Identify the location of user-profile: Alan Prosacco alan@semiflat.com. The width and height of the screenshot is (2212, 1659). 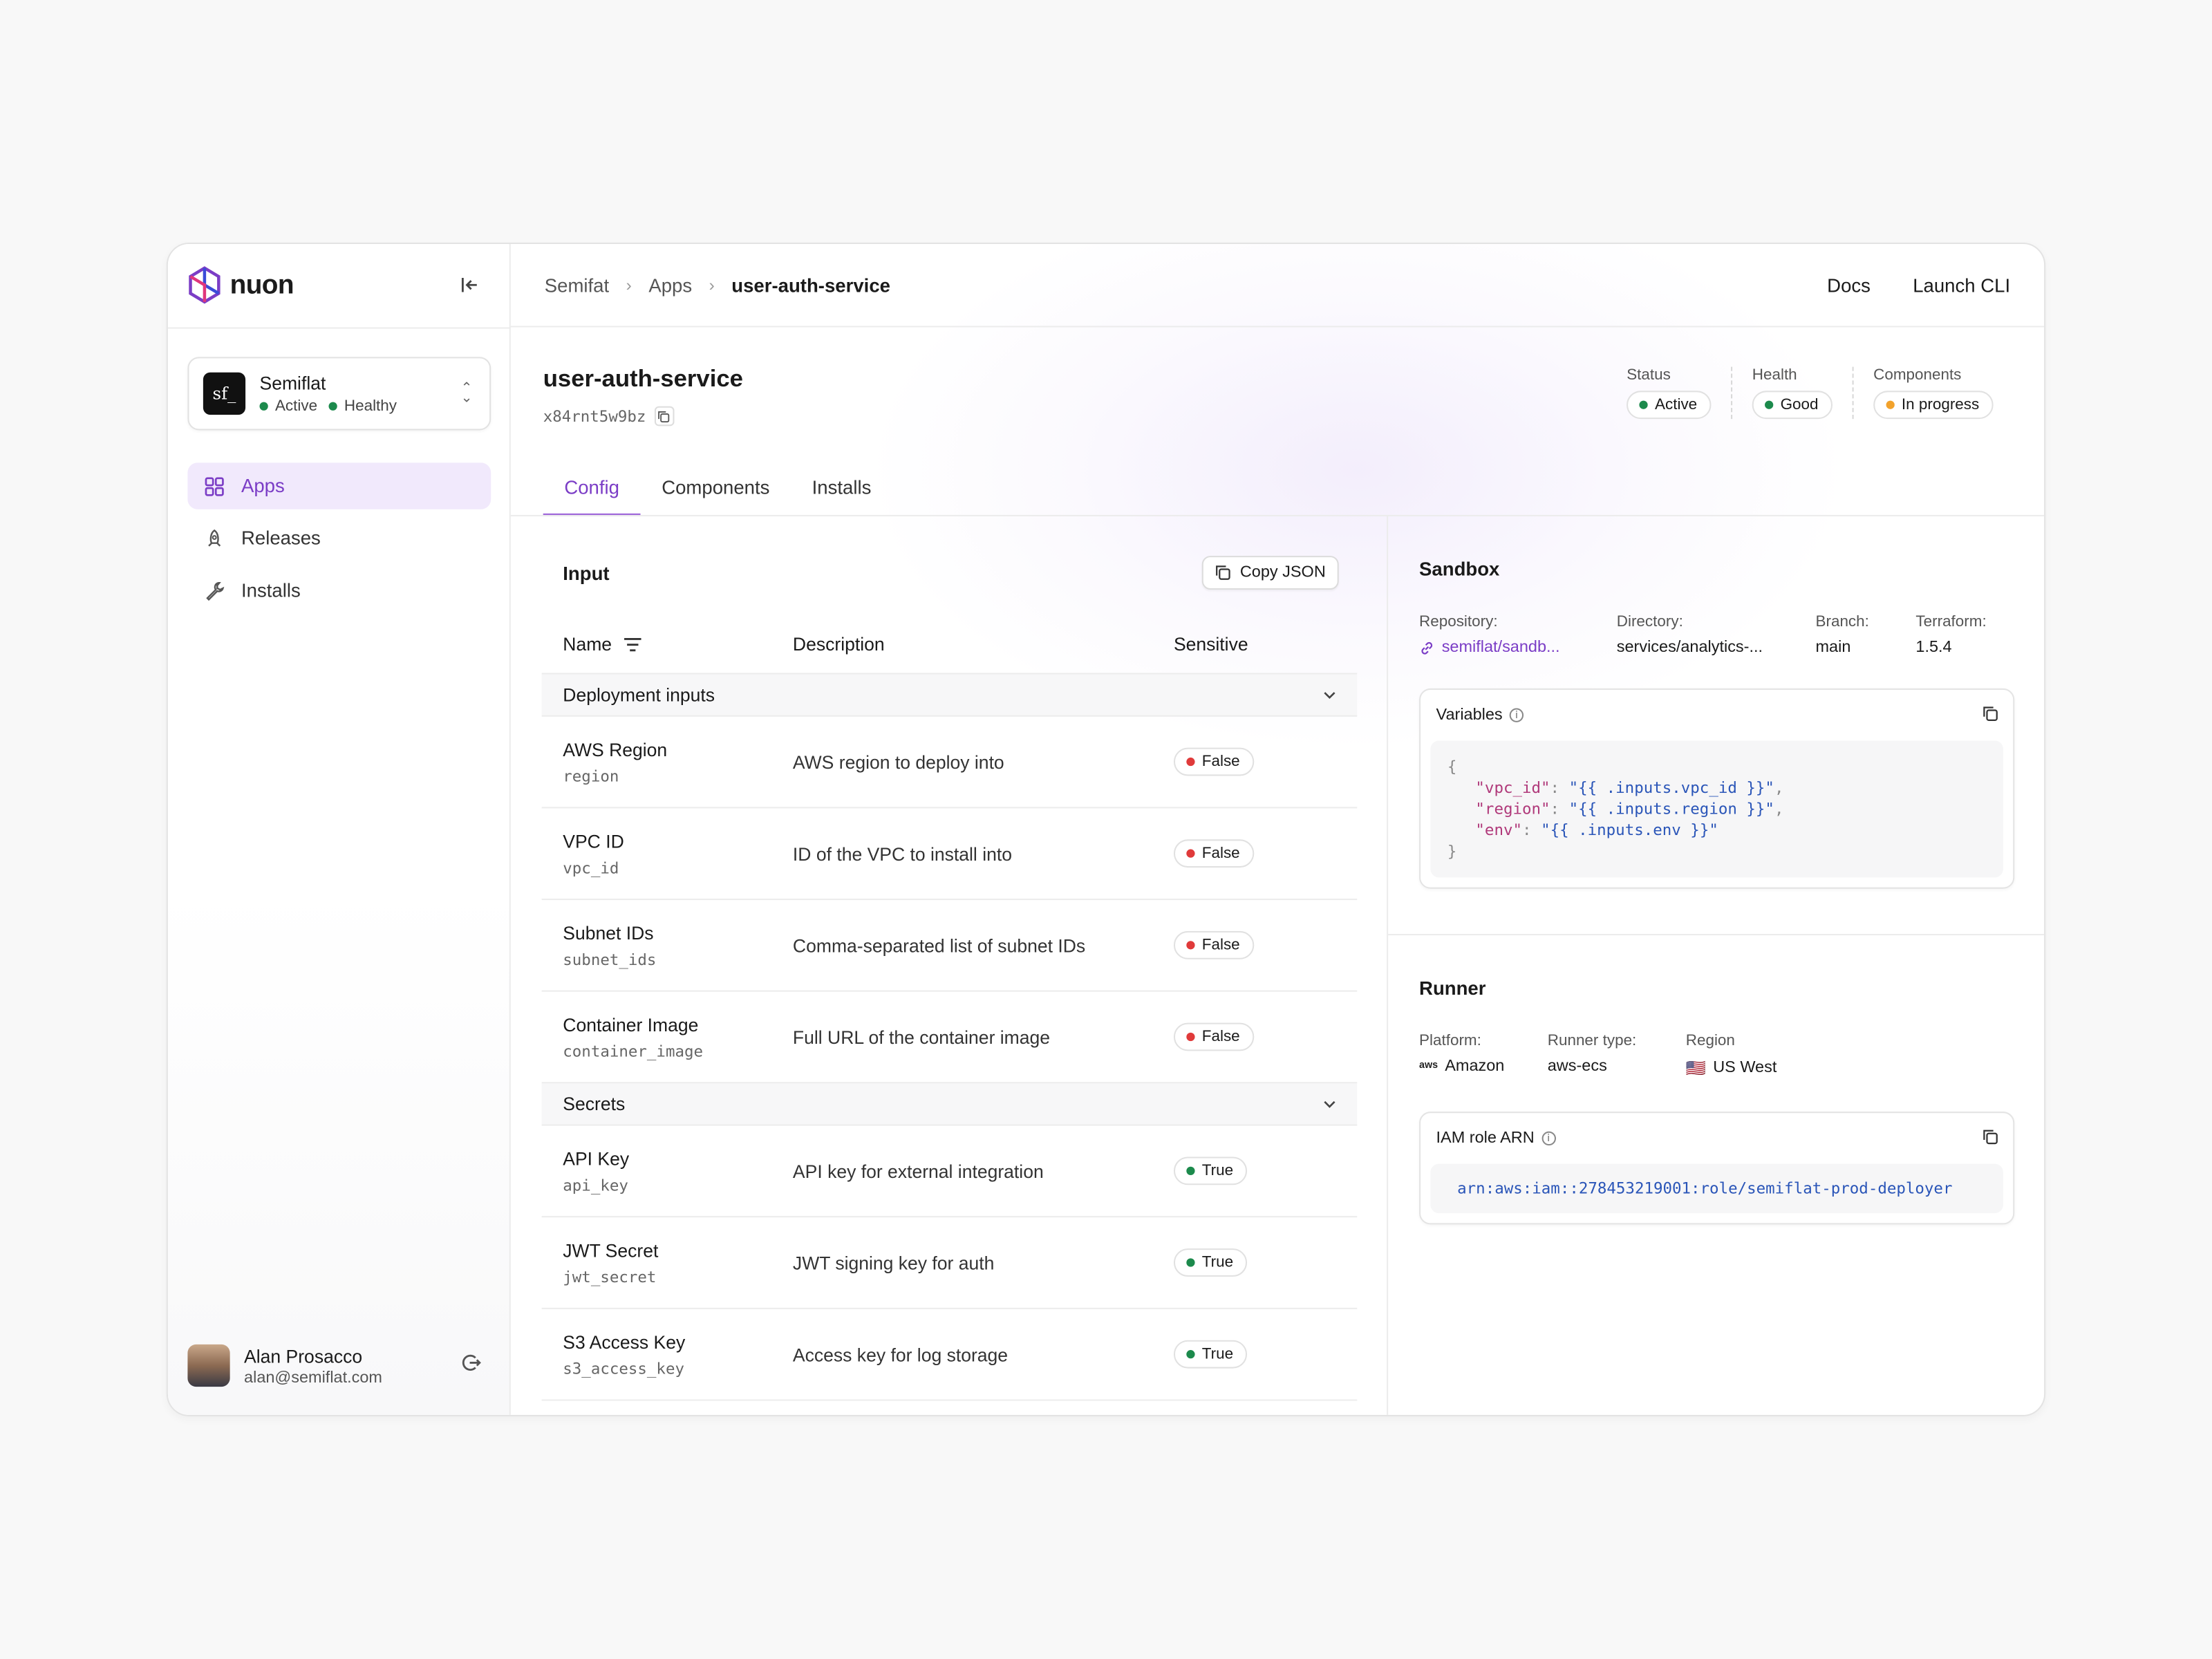
(339, 1365).